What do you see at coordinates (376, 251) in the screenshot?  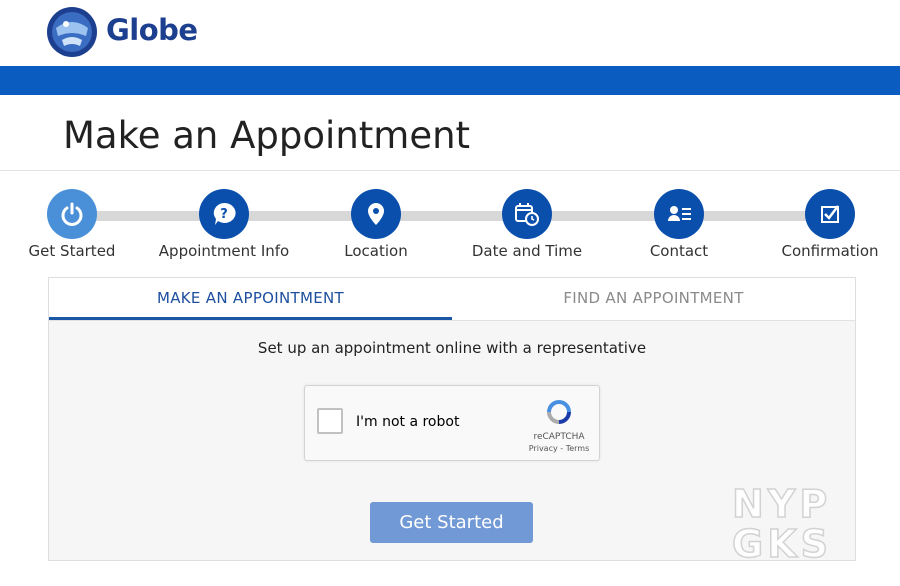 I see `step-label: Location` at bounding box center [376, 251].